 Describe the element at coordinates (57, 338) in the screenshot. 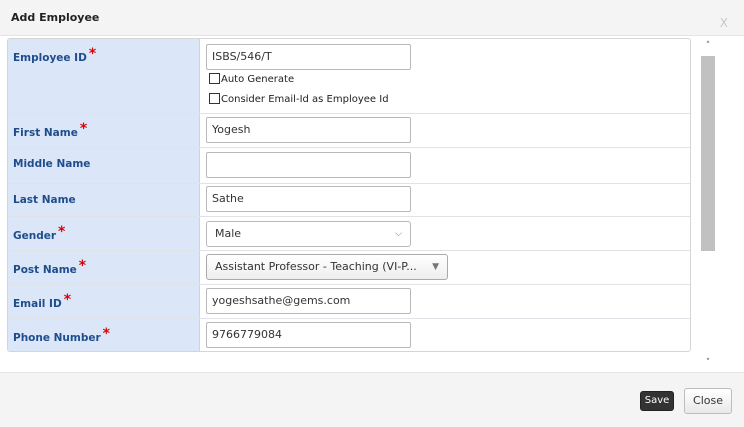

I see `phone-number-label: Phone Number` at that location.